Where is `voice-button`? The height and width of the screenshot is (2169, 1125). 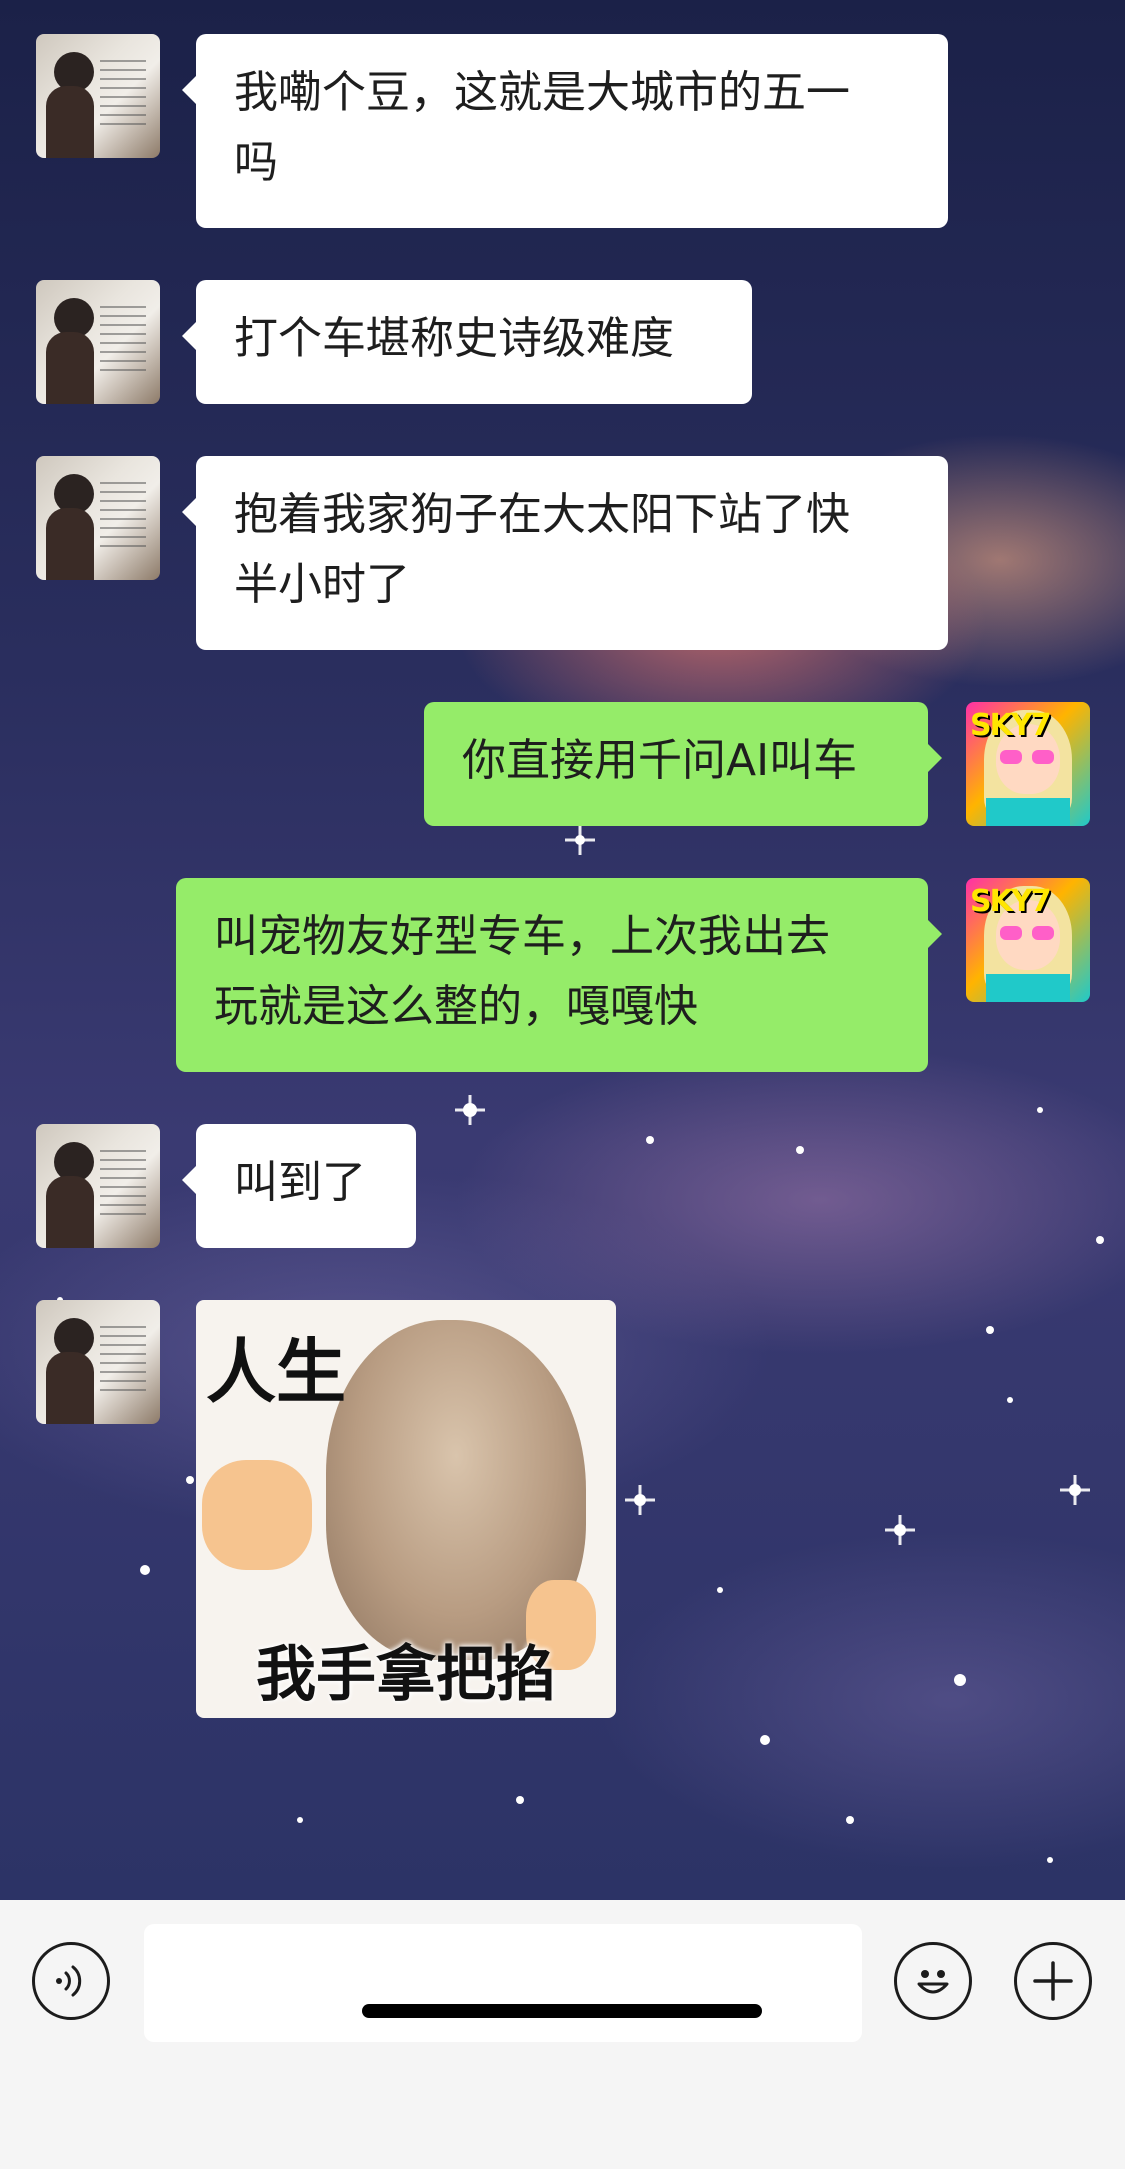 voice-button is located at coordinates (71, 1981).